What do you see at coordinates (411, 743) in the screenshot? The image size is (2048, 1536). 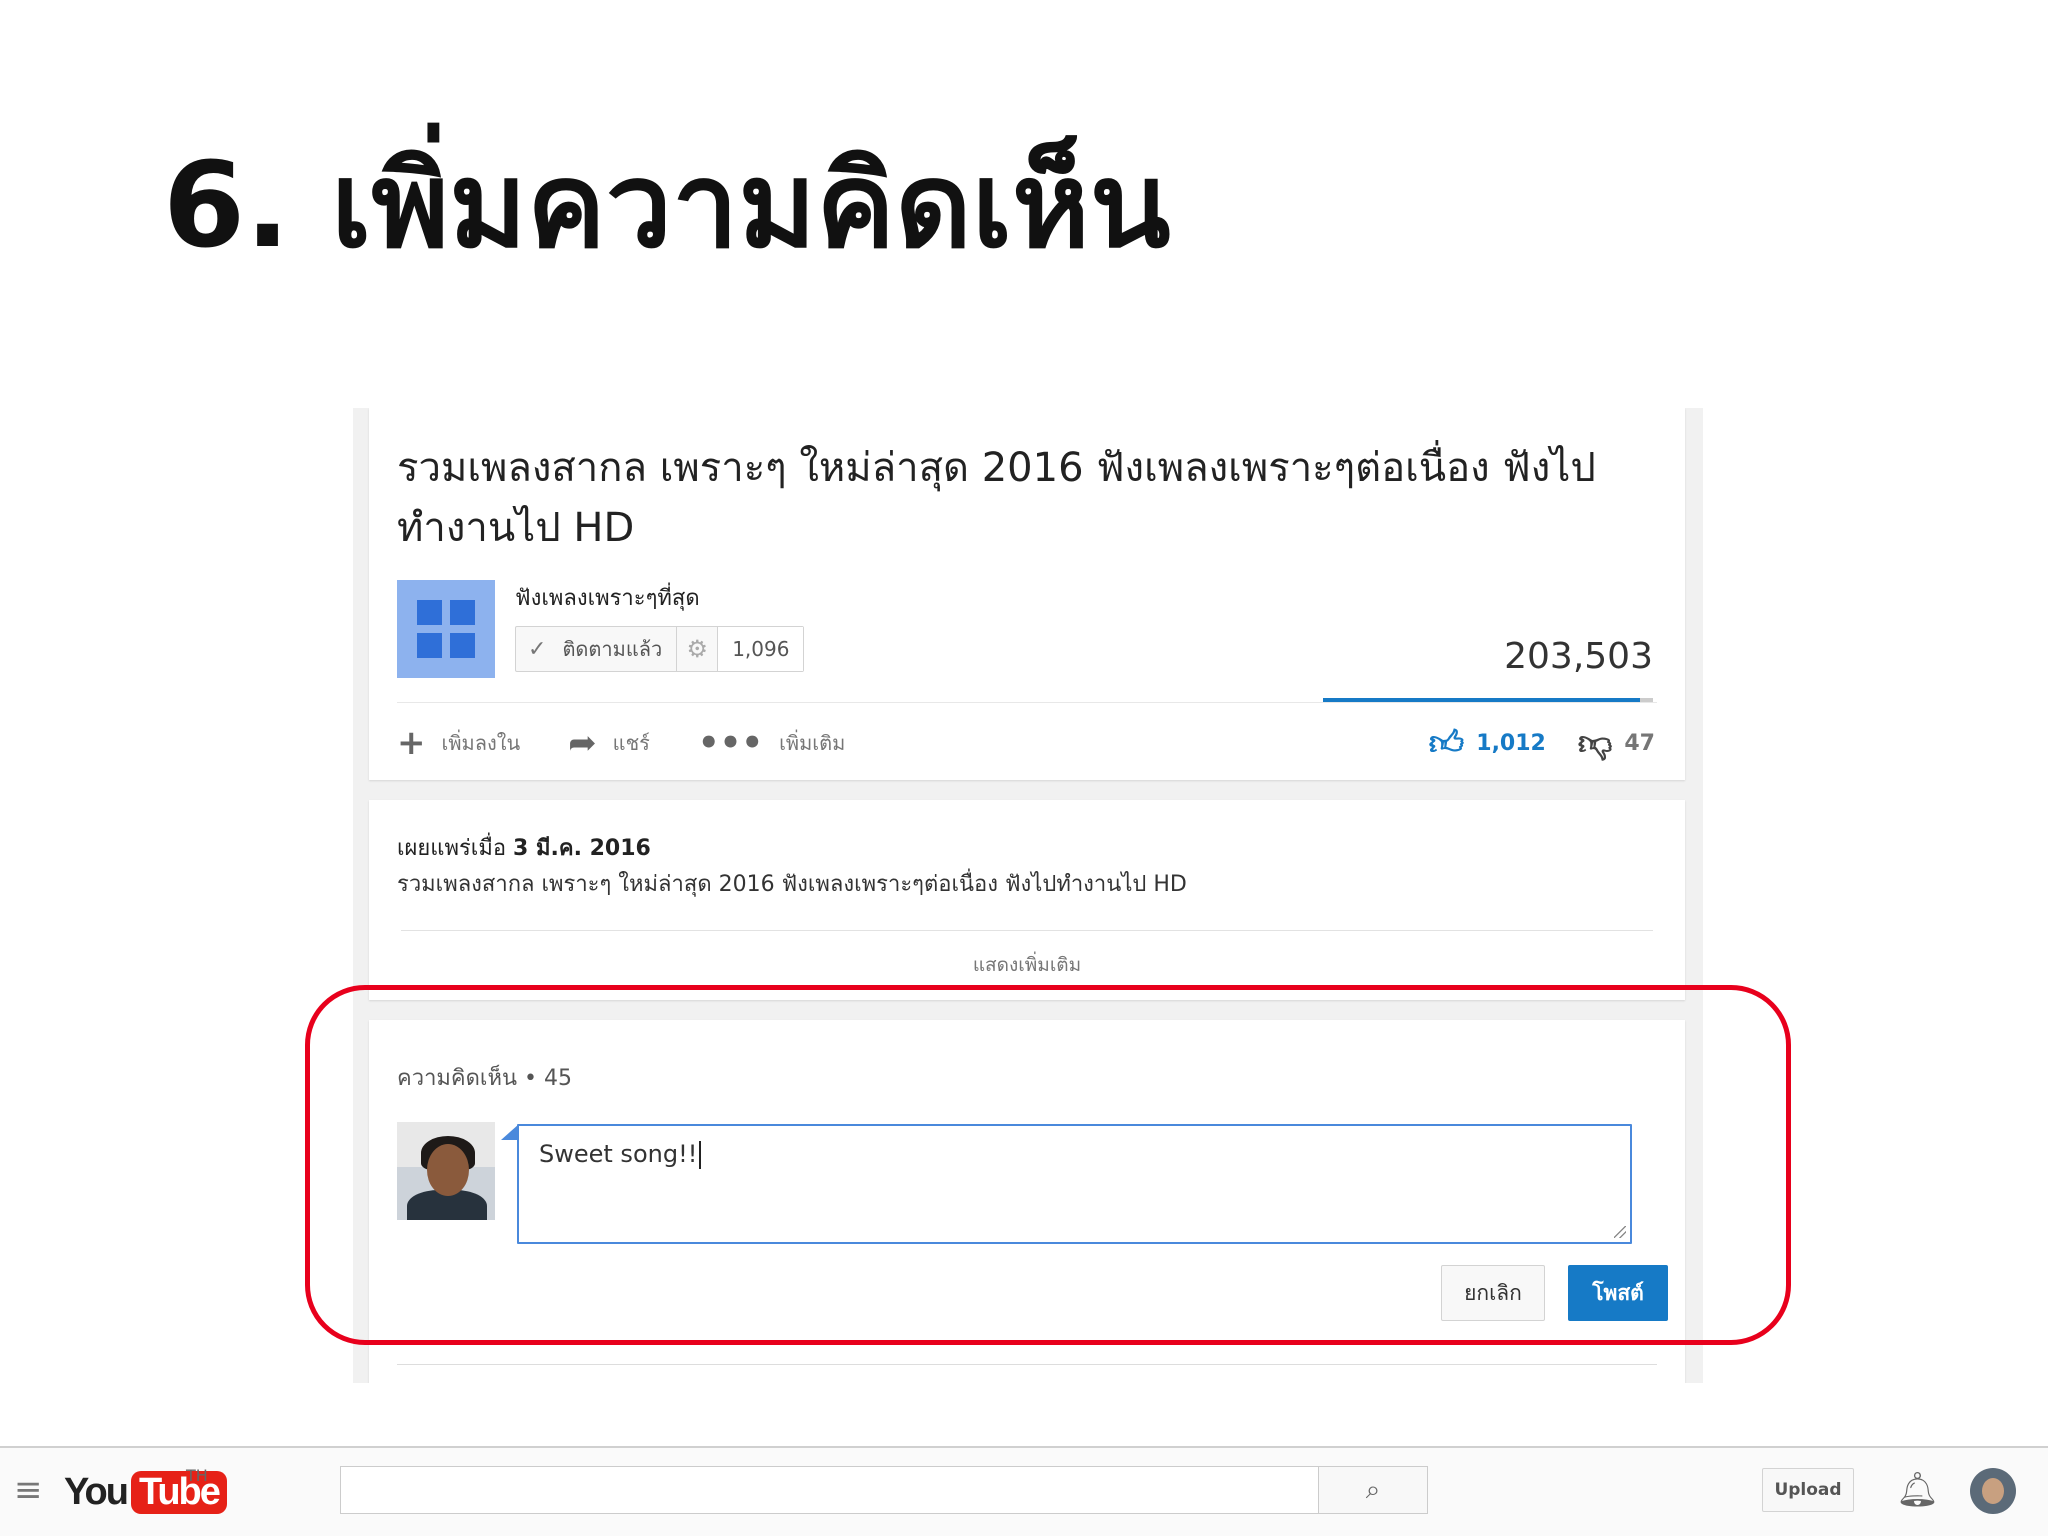 I see `plus-icon: +` at bounding box center [411, 743].